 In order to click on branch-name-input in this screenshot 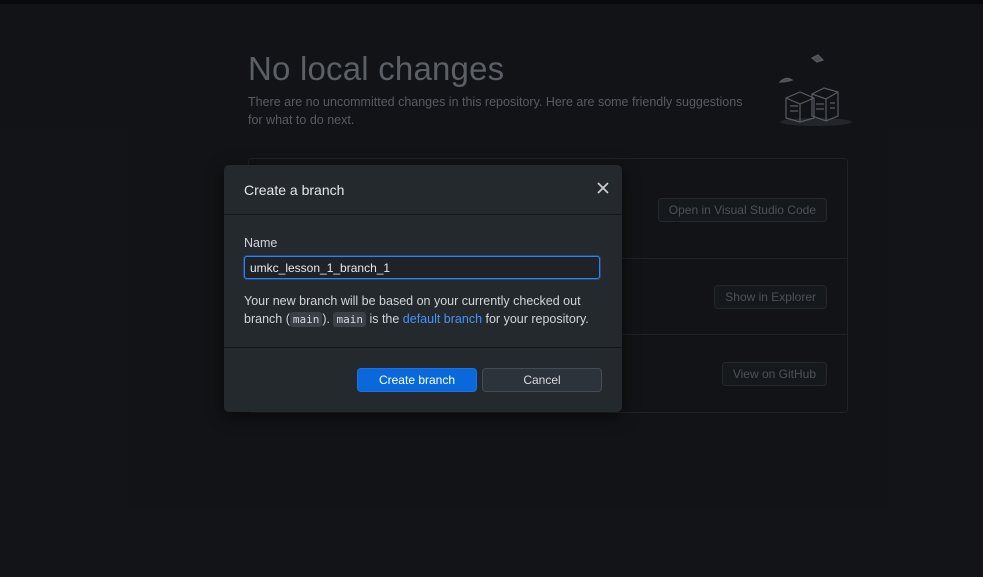, I will do `click(422, 267)`.